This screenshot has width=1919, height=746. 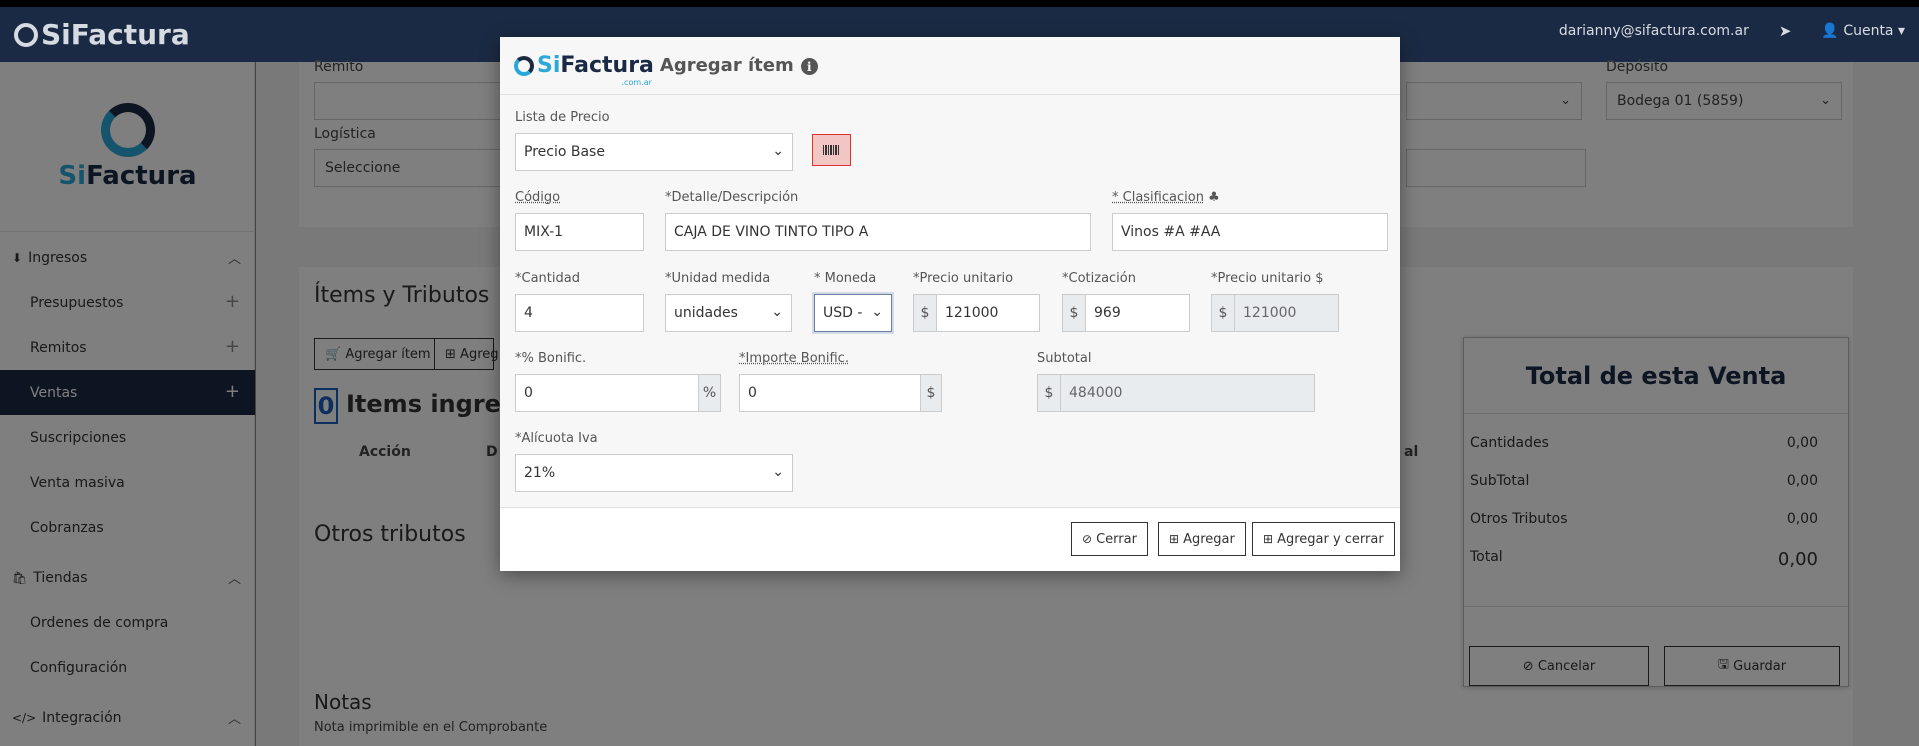 What do you see at coordinates (963, 278) in the screenshot?
I see `precio-unitario-label: *Precio unitario` at bounding box center [963, 278].